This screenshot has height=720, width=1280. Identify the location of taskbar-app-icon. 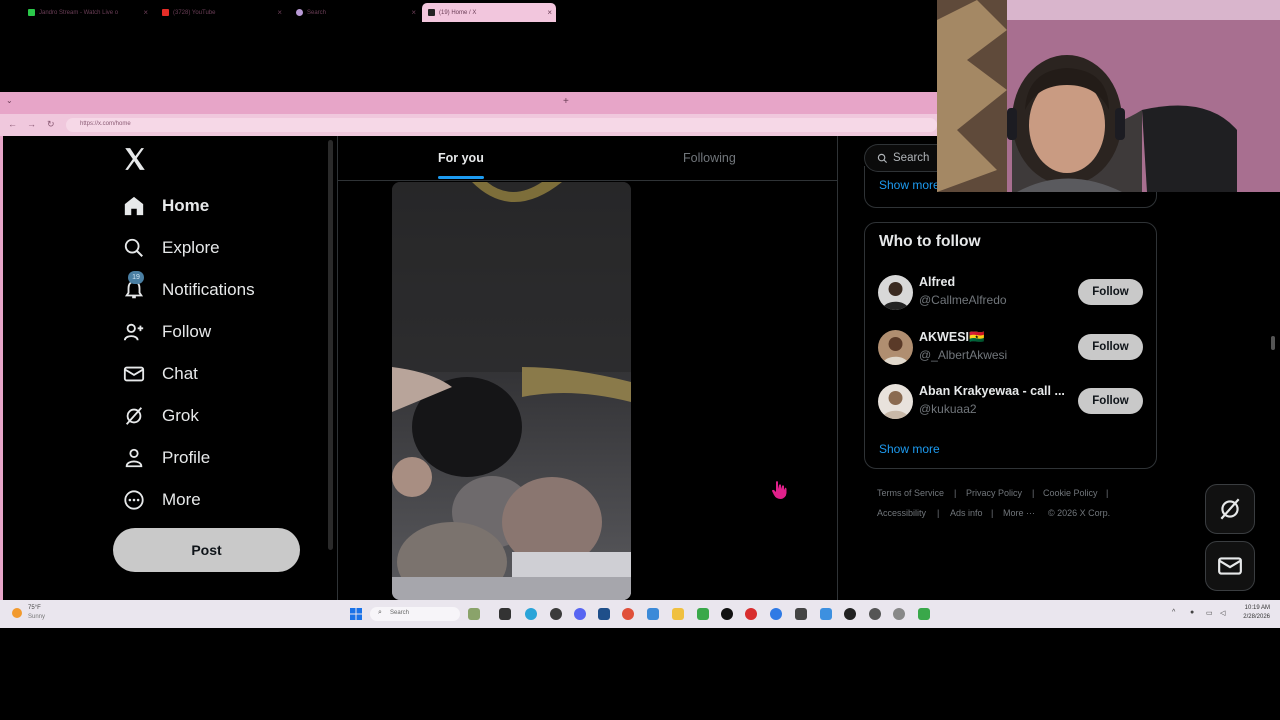
(474, 614).